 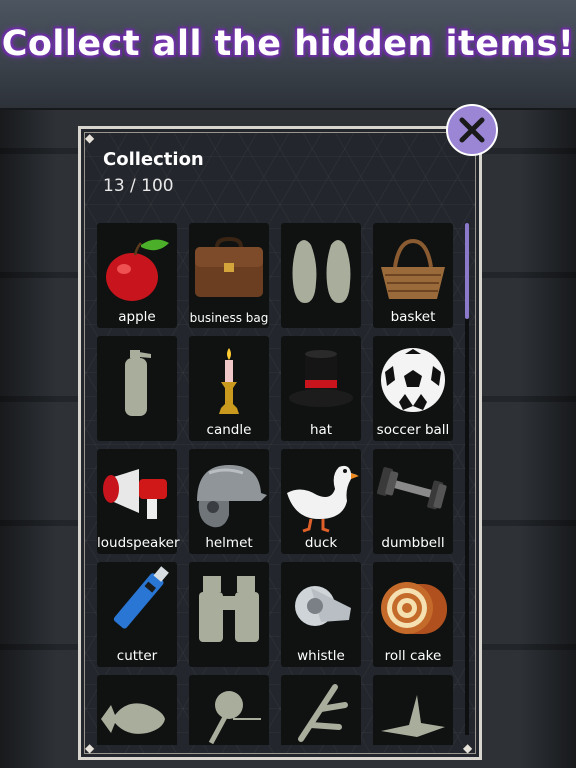 What do you see at coordinates (413, 430) in the screenshot?
I see `item-label: soccer ball` at bounding box center [413, 430].